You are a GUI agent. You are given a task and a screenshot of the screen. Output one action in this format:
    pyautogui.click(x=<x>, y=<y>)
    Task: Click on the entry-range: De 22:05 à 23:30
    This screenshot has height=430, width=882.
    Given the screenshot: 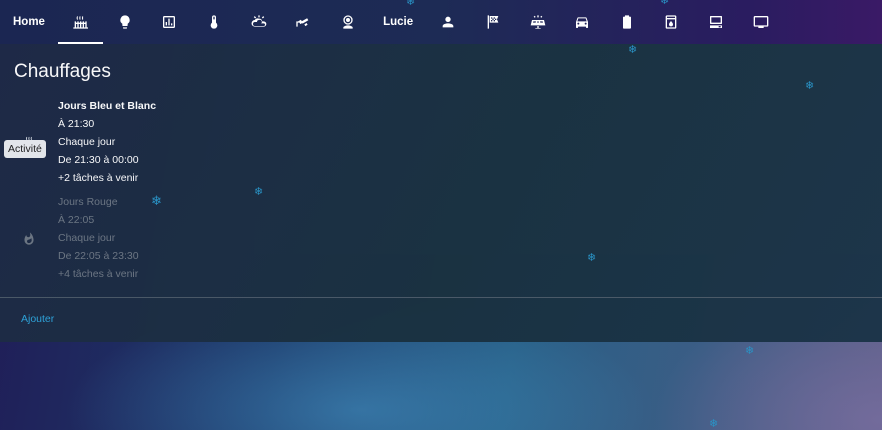 What is the action you would take?
    pyautogui.click(x=98, y=256)
    